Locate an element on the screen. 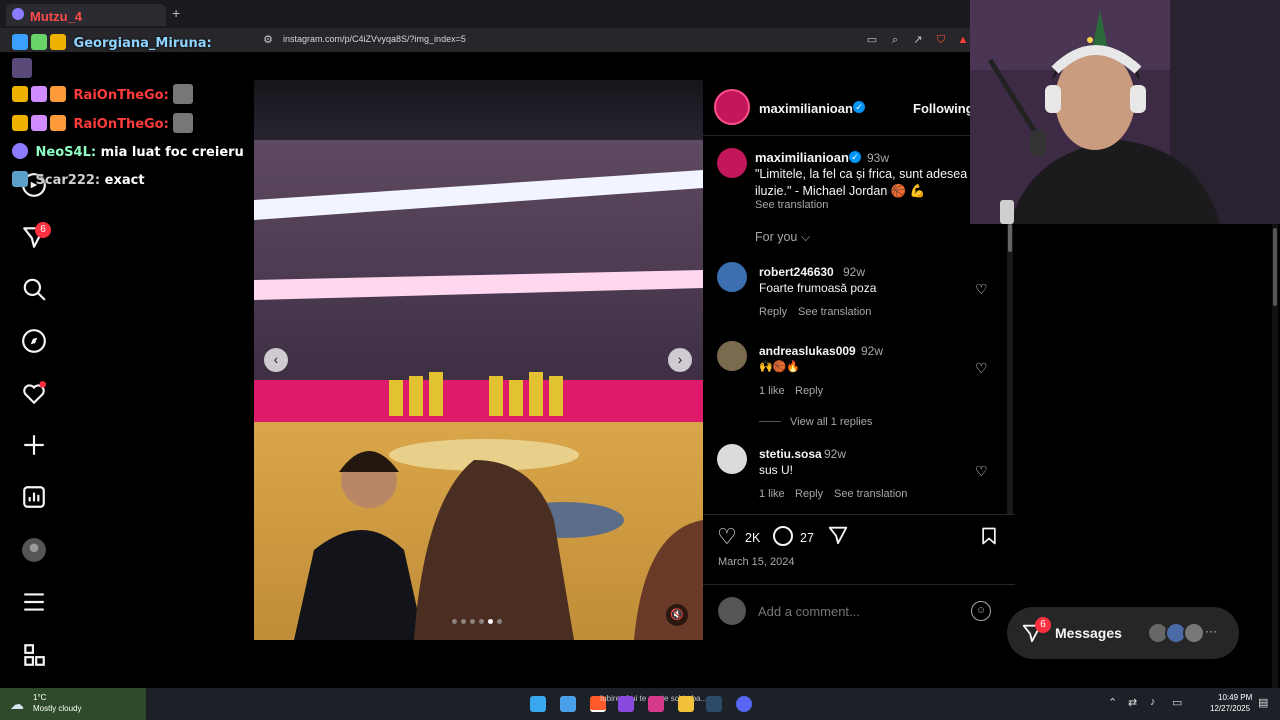 The image size is (1280, 720). chat-avatar is located at coordinates (183, 123).